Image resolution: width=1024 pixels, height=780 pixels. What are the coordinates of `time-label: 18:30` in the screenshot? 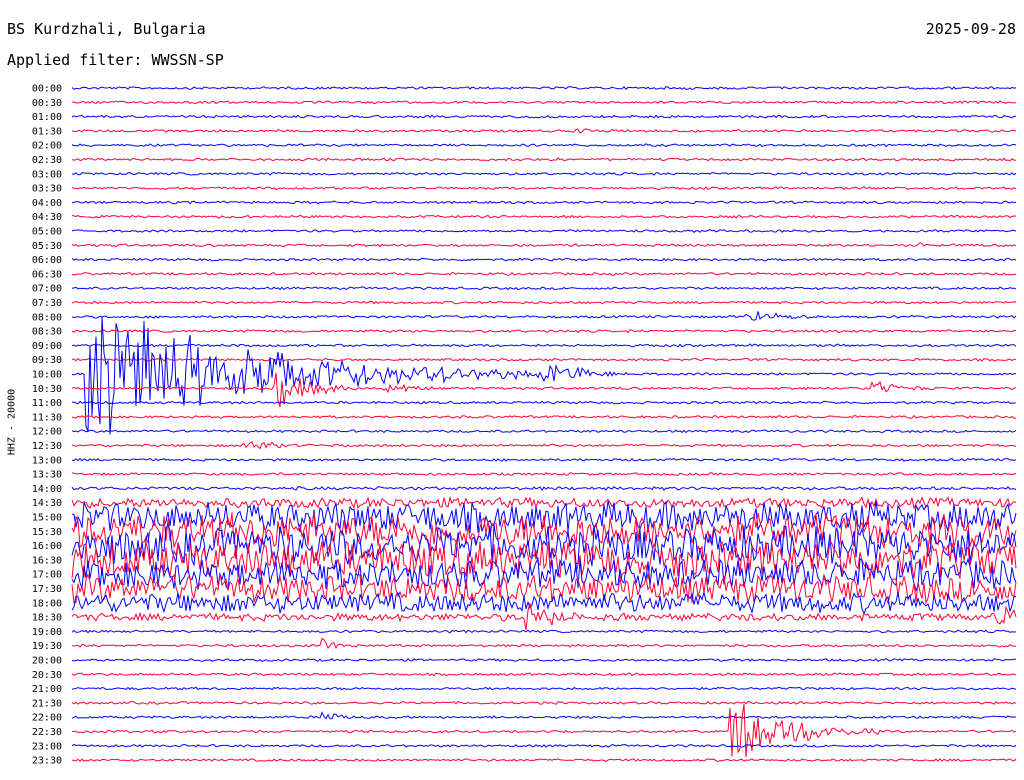 It's located at (47, 618).